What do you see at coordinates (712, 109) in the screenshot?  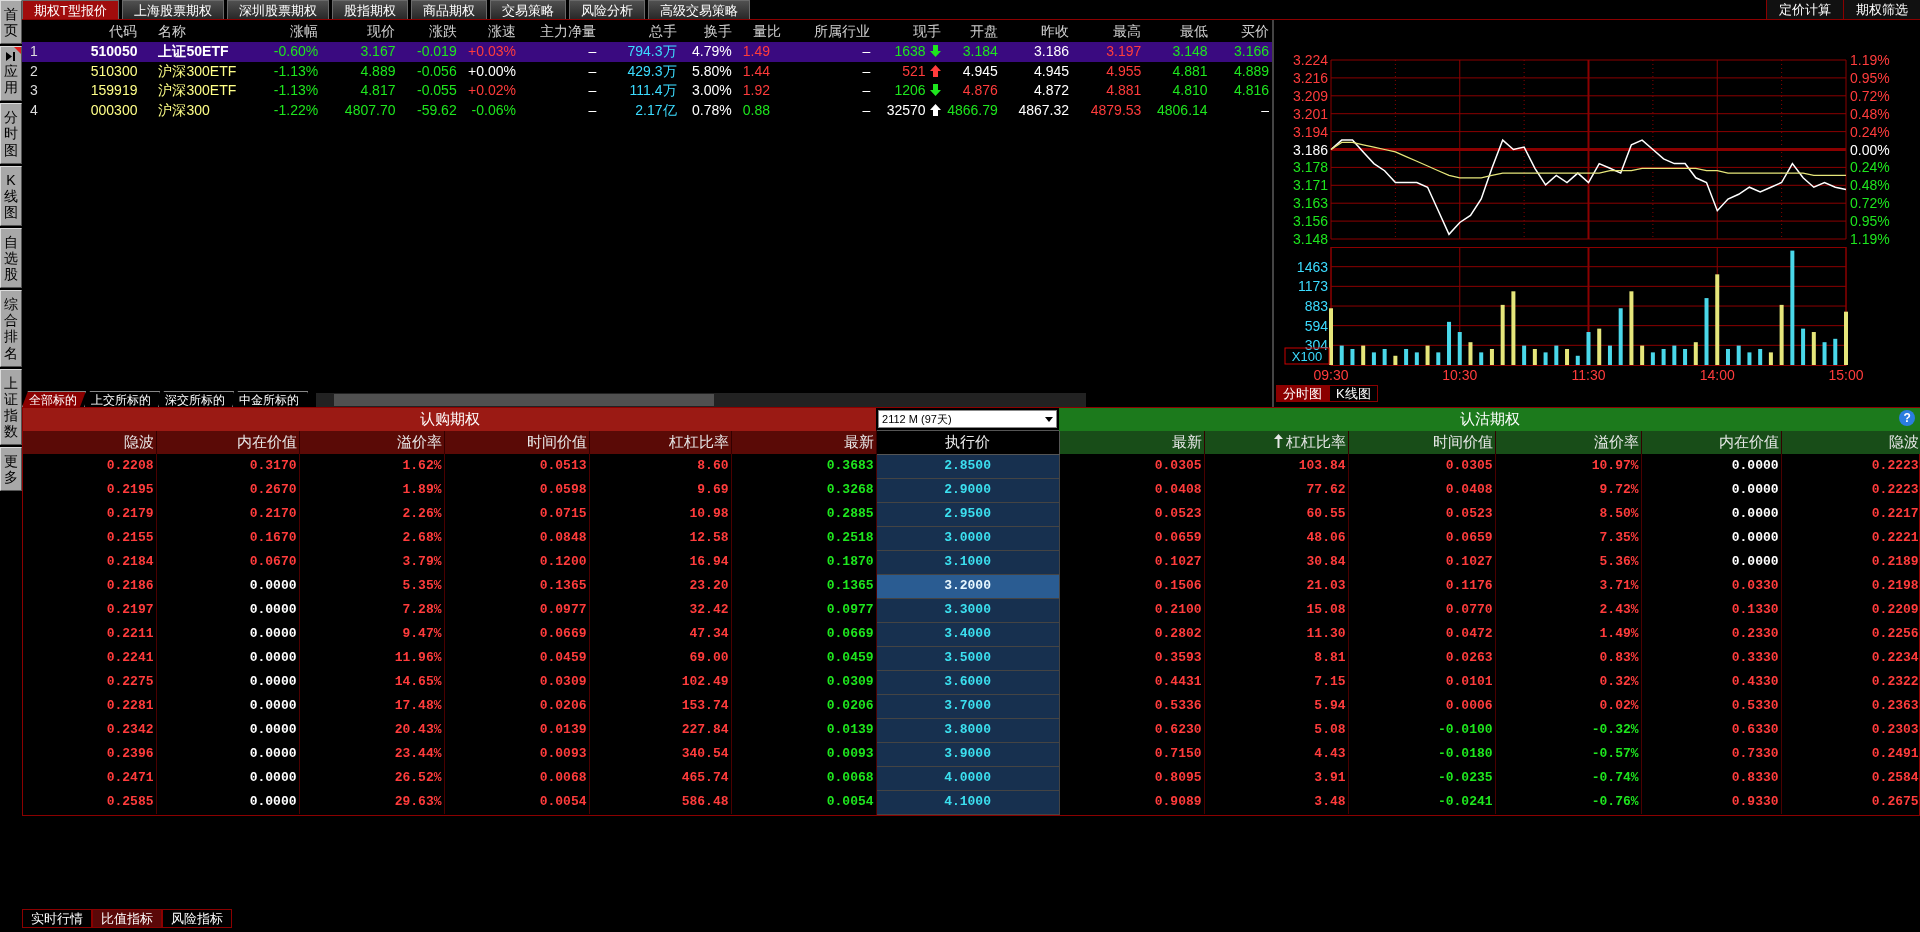 I see `table-cell: 0.78%` at bounding box center [712, 109].